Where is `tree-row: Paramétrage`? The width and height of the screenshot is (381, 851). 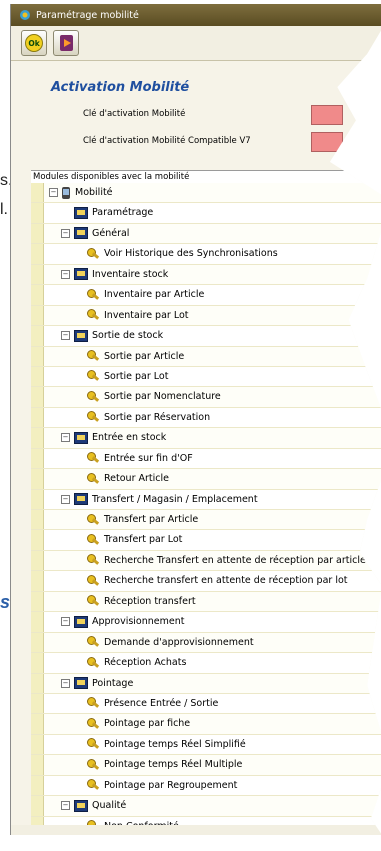 tree-row: Paramétrage is located at coordinates (206, 213).